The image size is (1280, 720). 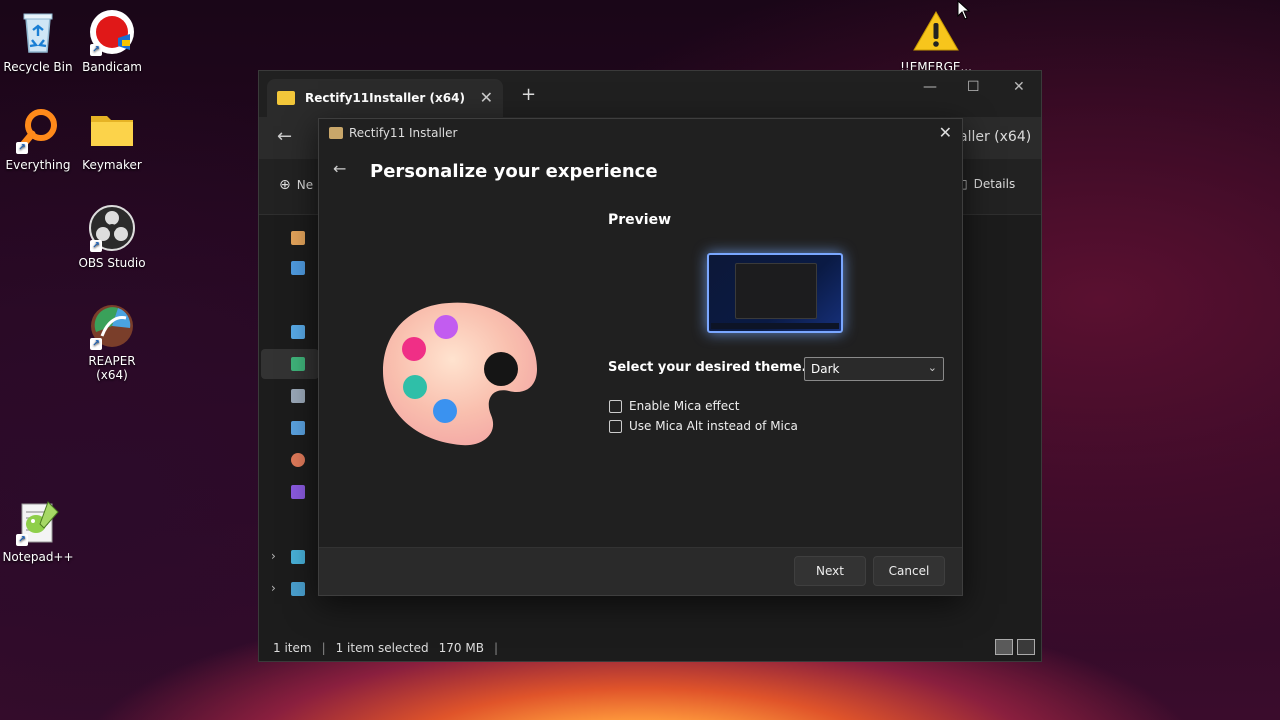 What do you see at coordinates (936, 32) in the screenshot?
I see `warning-icon` at bounding box center [936, 32].